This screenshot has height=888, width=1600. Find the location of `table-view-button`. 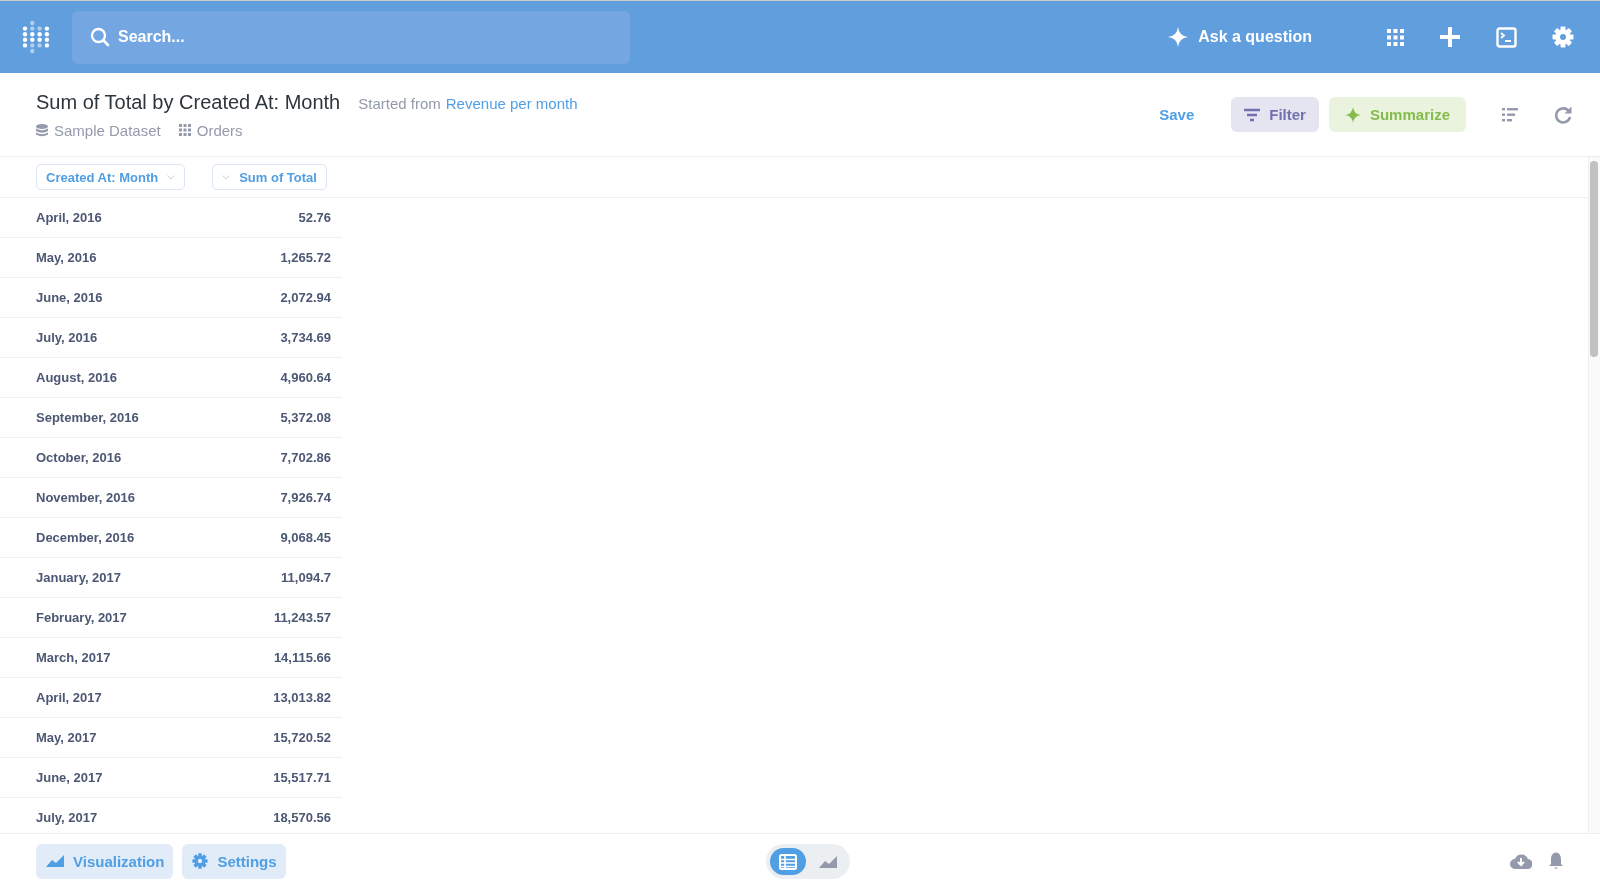

table-view-button is located at coordinates (788, 861).